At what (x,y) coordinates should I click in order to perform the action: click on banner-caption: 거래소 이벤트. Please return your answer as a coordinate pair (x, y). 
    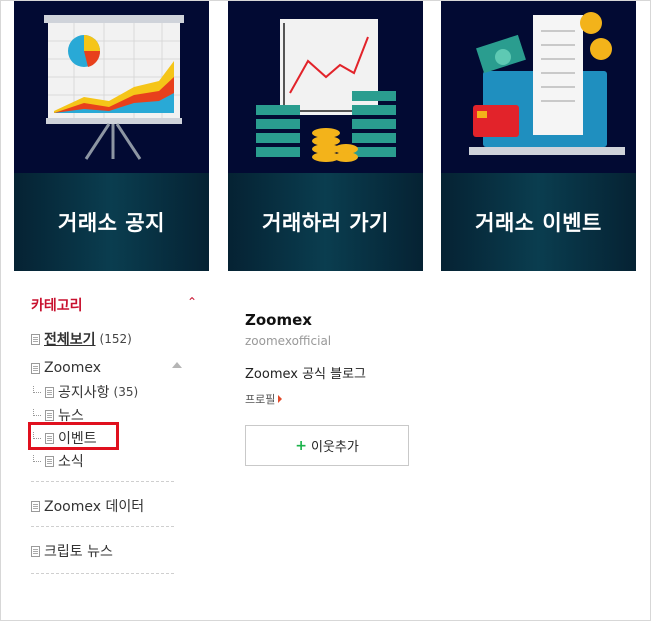
    Looking at the image, I should click on (538, 222).